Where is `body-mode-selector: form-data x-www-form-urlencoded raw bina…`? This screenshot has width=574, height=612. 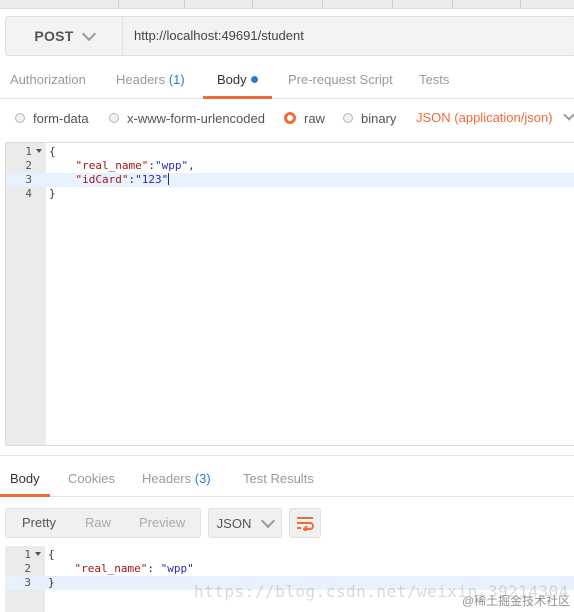
body-mode-selector: form-data x-www-form-urlencoded raw bina… is located at coordinates (287, 118).